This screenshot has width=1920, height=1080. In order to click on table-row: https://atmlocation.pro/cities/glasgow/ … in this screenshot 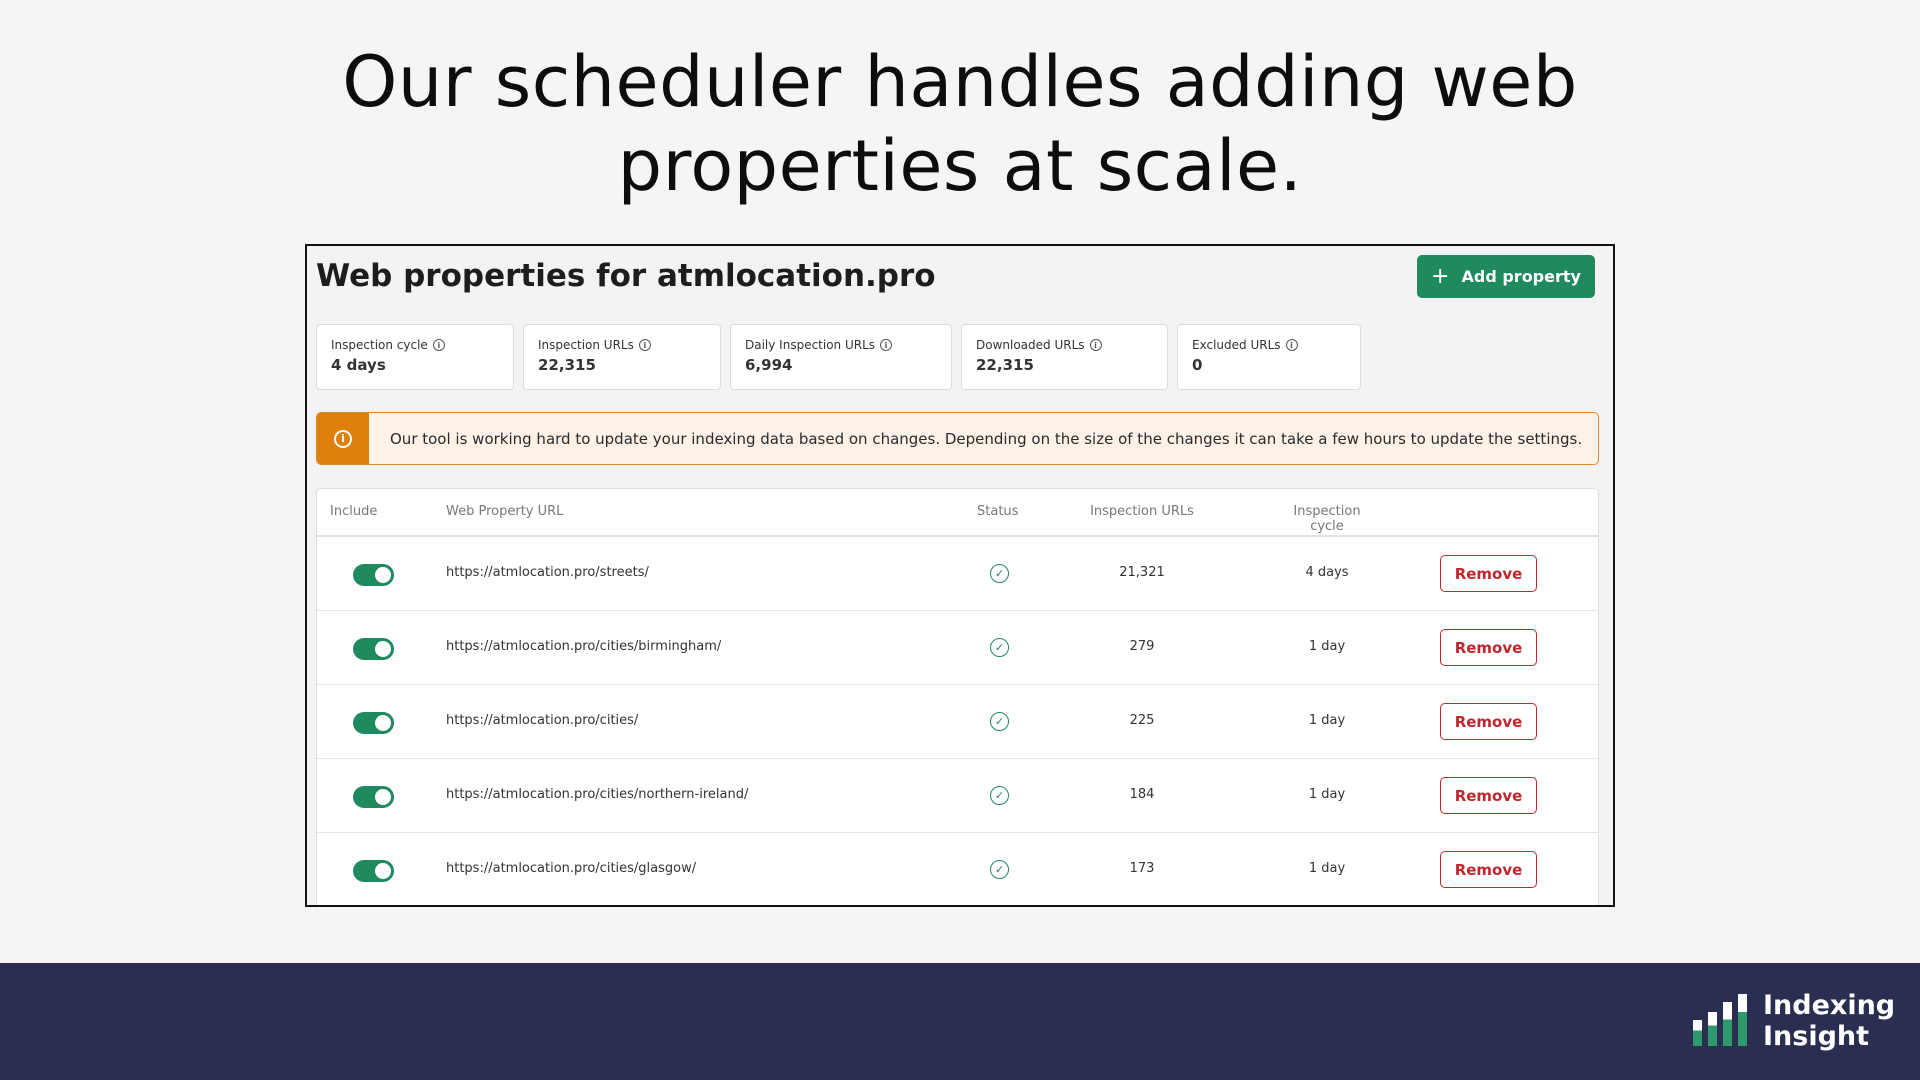, I will do `click(957, 869)`.